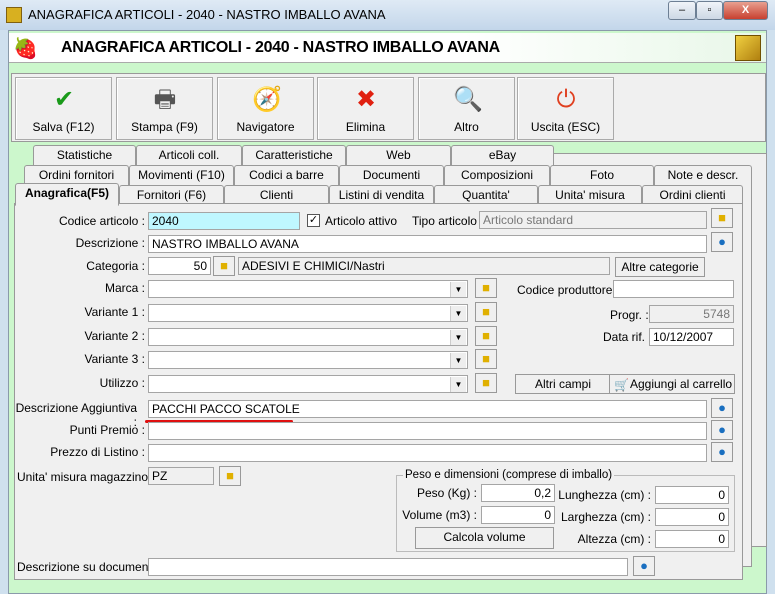 Image resolution: width=775 pixels, height=594 pixels. I want to click on attivo-checkbox: ✓, so click(313, 220).